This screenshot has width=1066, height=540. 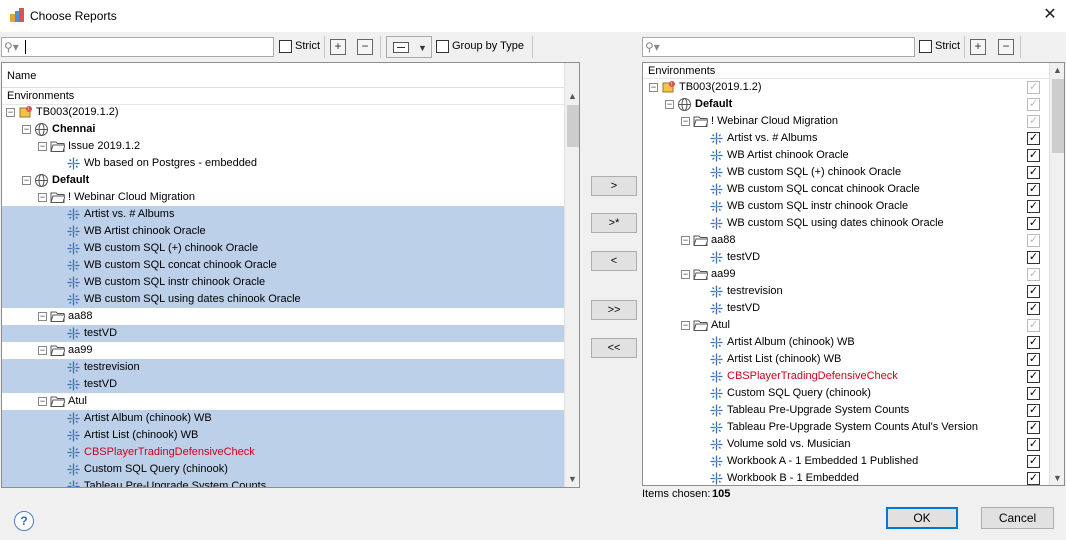 I want to click on tree-item-report: CBSPlayerTradingDefensiveCheck ✓, so click(x=846, y=376).